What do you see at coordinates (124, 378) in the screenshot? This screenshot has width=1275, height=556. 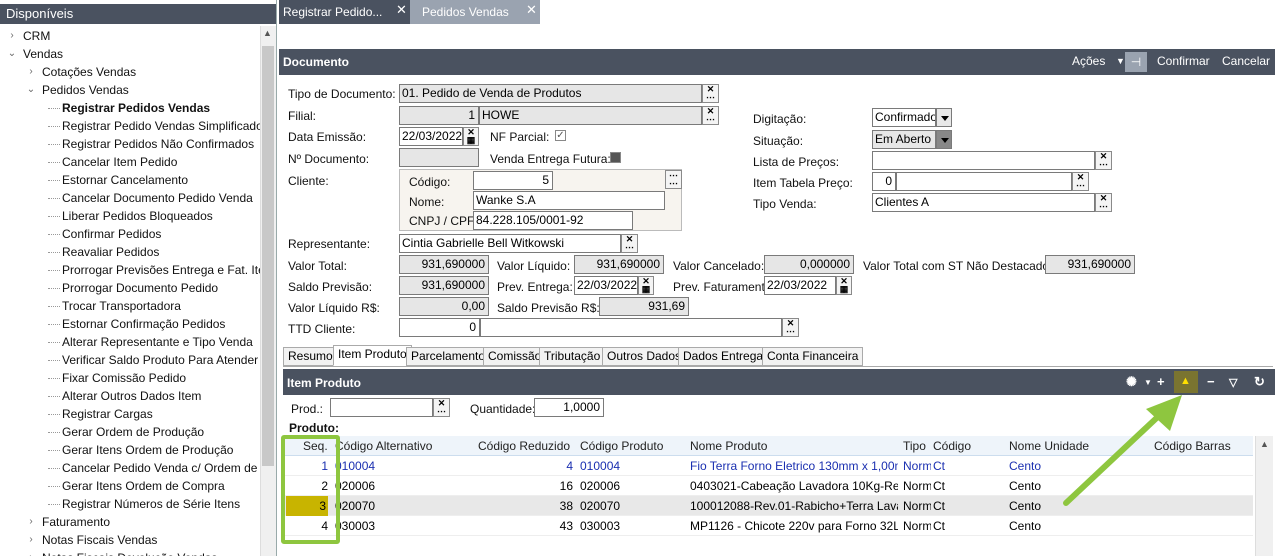 I see `sidebar-item: Fixar Comissão Pedido` at bounding box center [124, 378].